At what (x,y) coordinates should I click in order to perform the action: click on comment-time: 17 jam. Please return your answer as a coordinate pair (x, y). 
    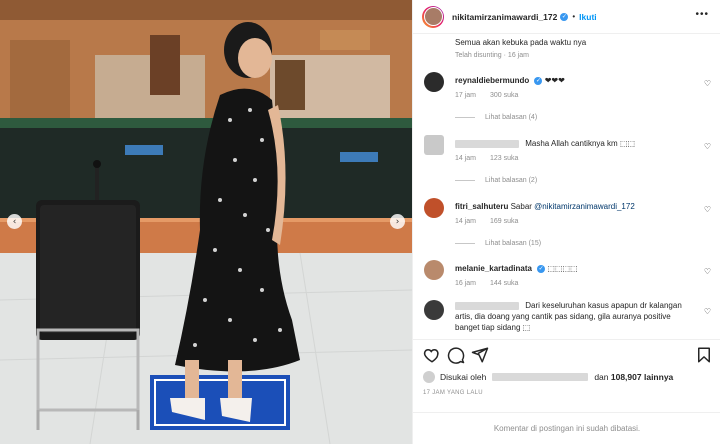
    Looking at the image, I should click on (465, 95).